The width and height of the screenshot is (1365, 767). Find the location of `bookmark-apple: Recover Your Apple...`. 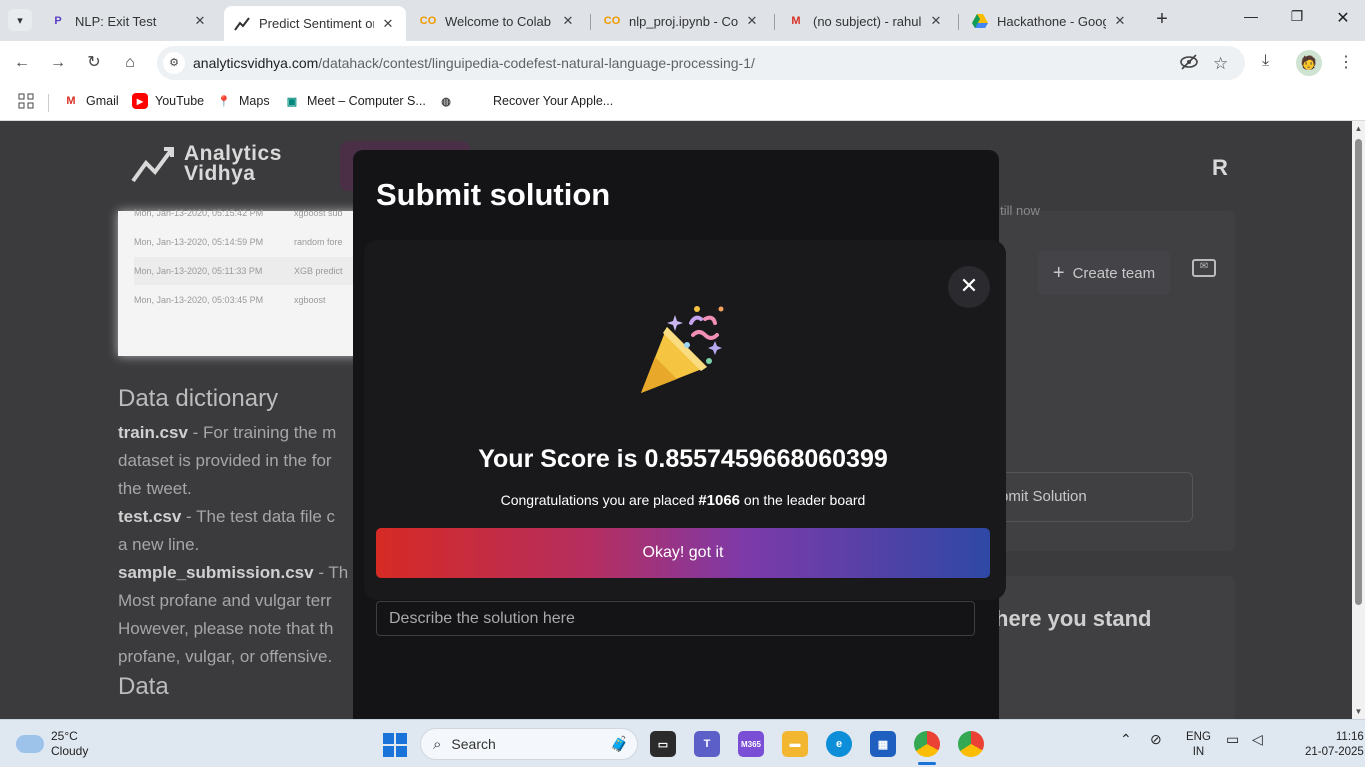

bookmark-apple: Recover Your Apple... is located at coordinates (541, 101).